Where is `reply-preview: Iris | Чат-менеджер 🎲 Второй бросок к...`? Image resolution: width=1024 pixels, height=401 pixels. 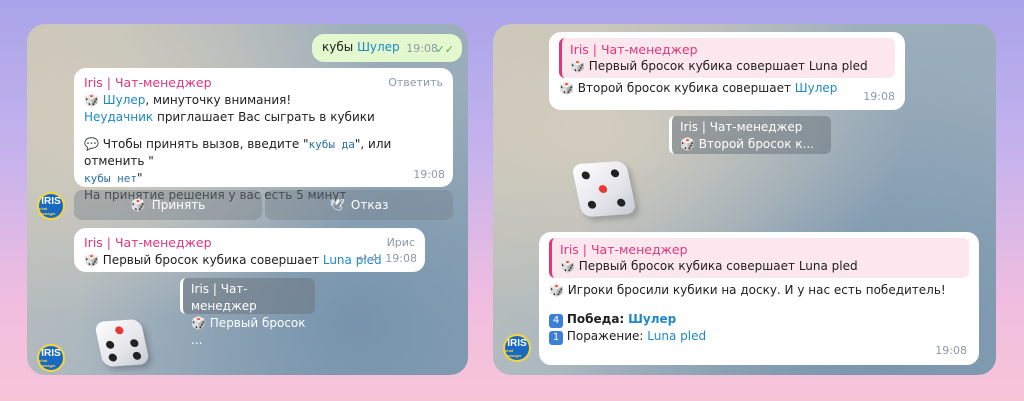
reply-preview: Iris | Чат-менеджер 🎲 Второй бросок к... is located at coordinates (750, 135).